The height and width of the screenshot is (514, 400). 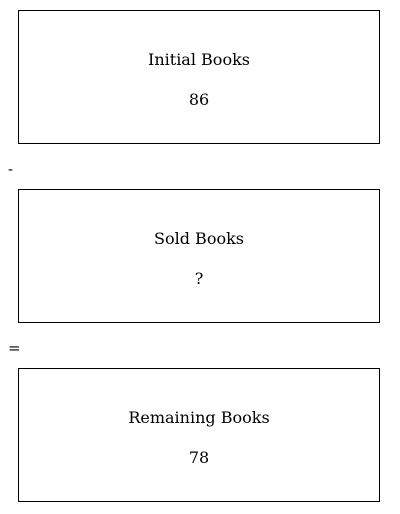 I want to click on initial-books-label: Initial Books, so click(x=199, y=59).